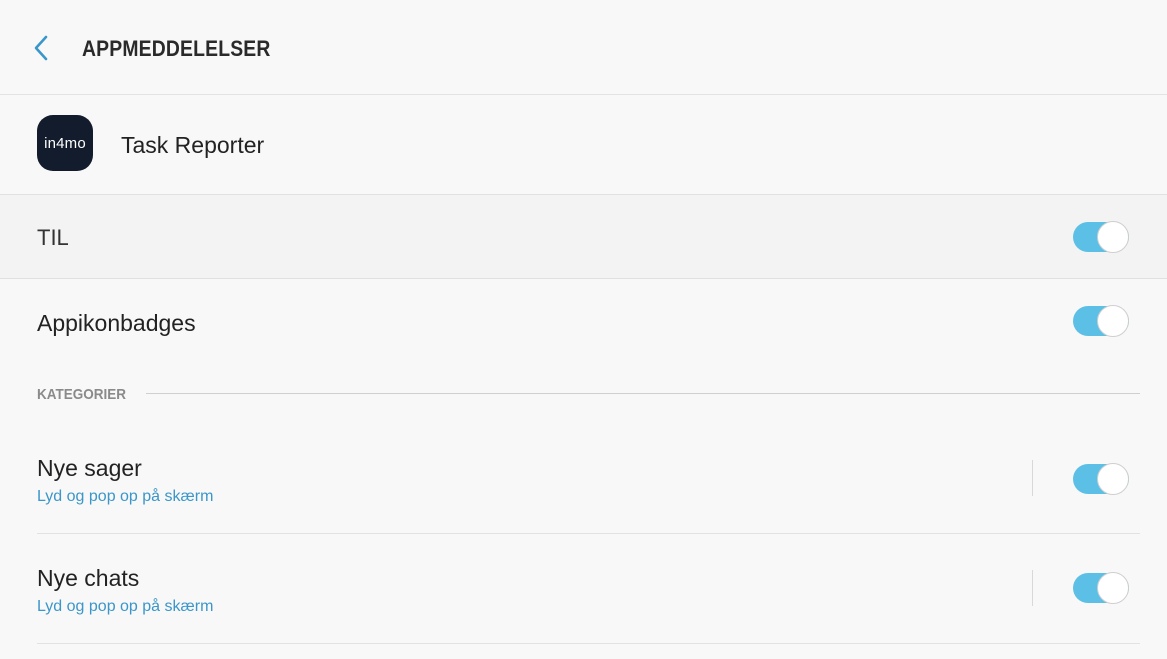  Describe the element at coordinates (588, 643) in the screenshot. I see `row-divider` at that location.